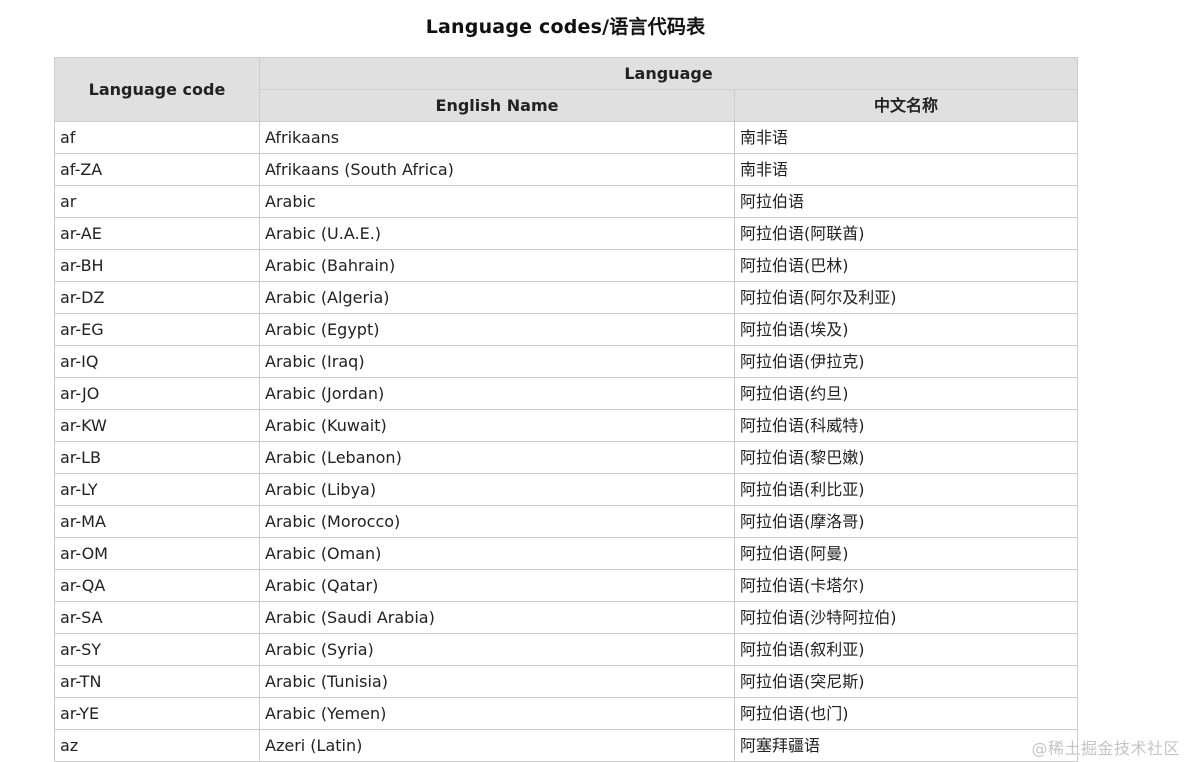 The image size is (1186, 762). I want to click on table-row: ar-SY Arabic (Syria) 阿拉伯语(叙利亚), so click(566, 649).